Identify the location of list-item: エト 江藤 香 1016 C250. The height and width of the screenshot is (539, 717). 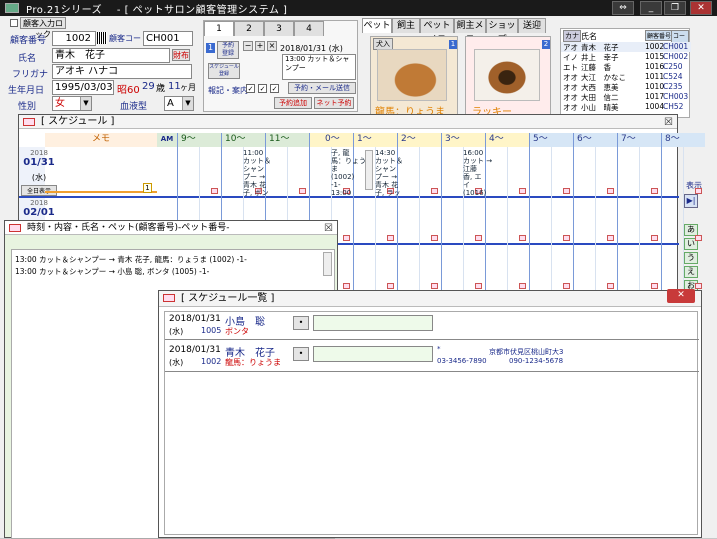
(626, 67).